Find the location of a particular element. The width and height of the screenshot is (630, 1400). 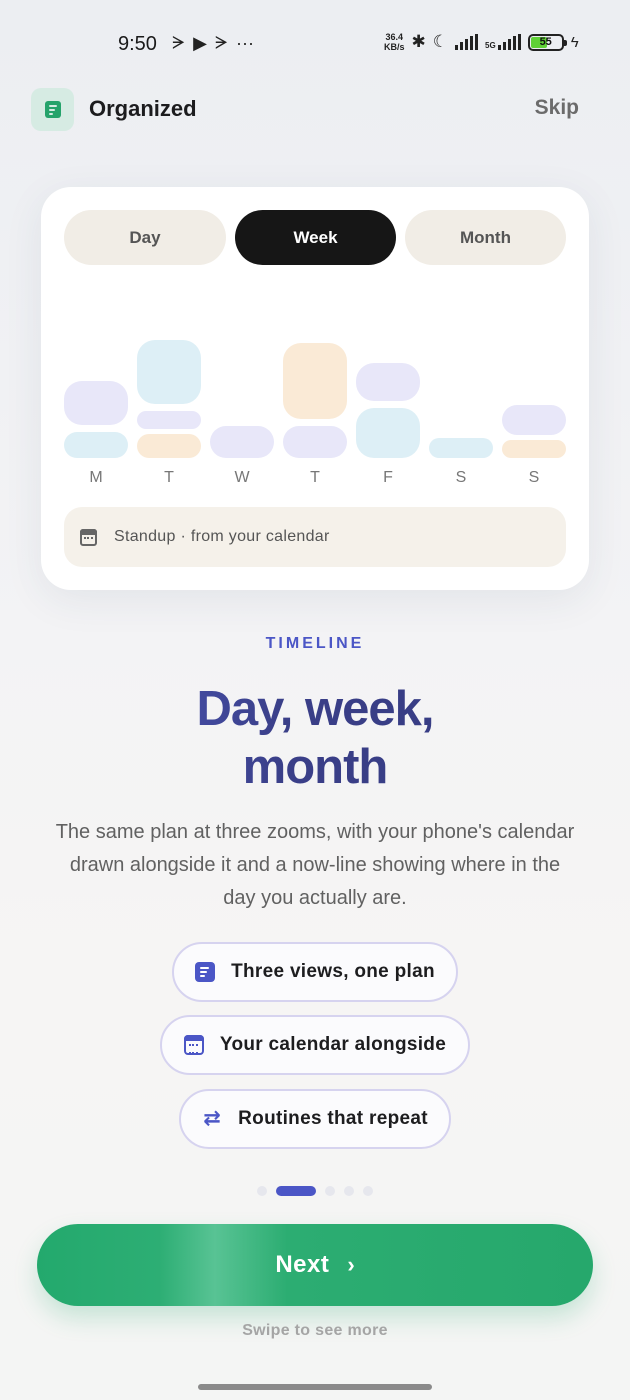

signal-icon is located at coordinates (467, 42).